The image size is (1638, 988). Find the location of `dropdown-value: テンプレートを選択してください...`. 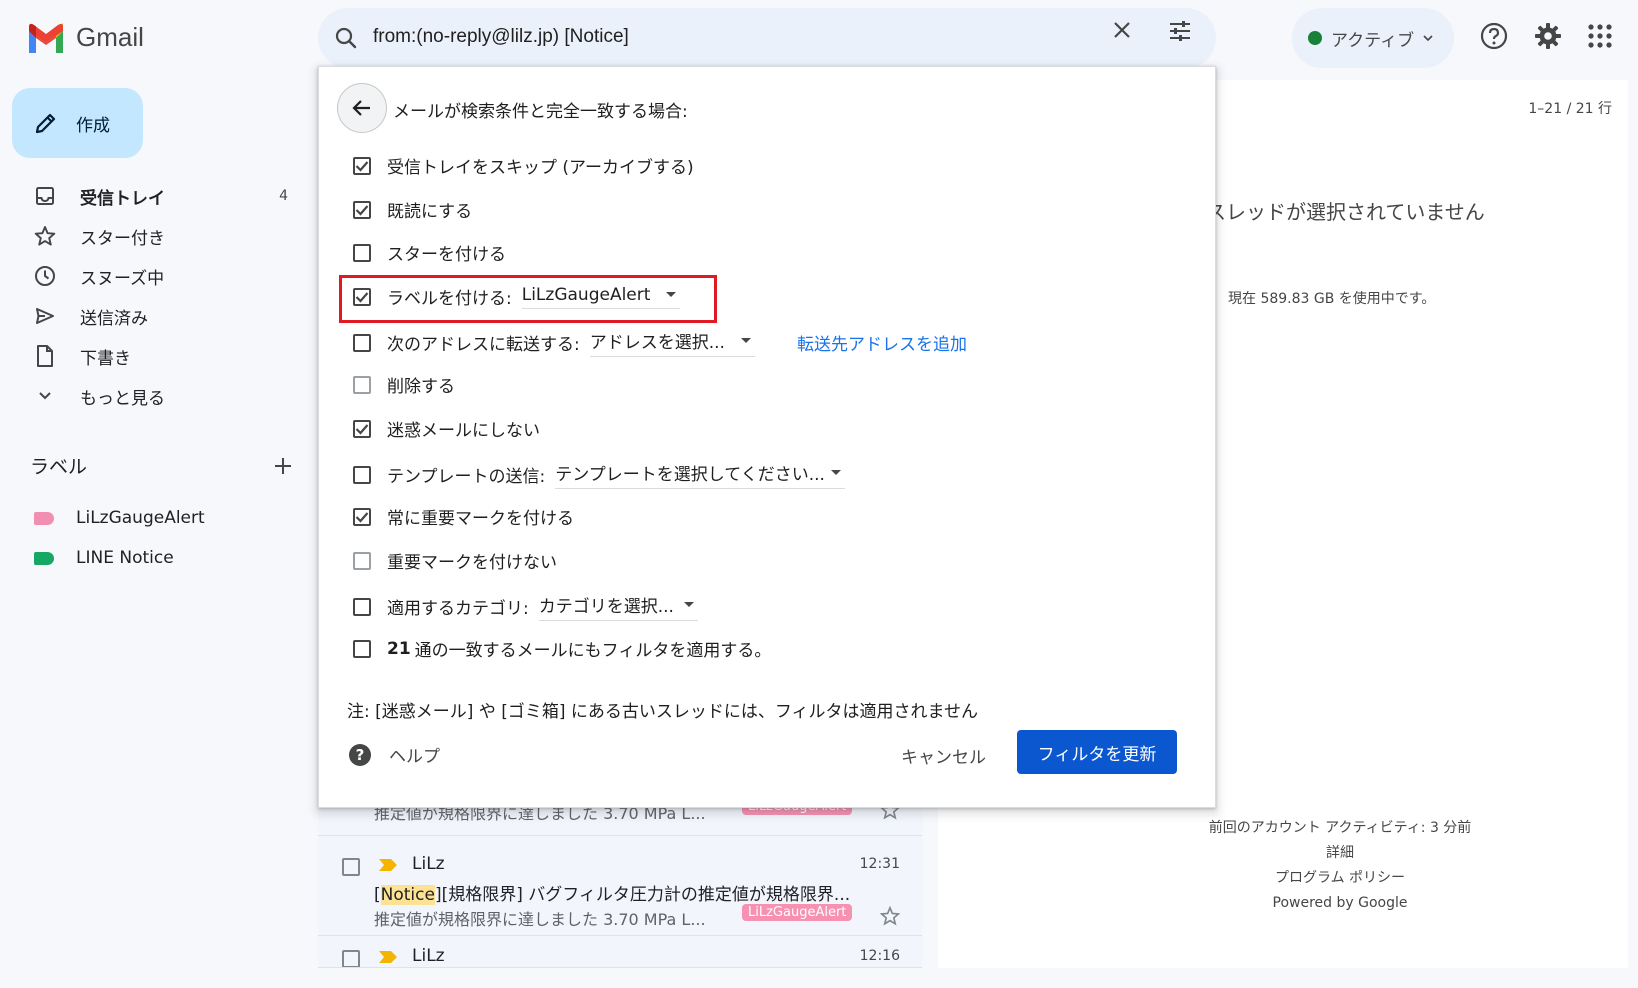

dropdown-value: テンプレートを選択してください... is located at coordinates (690, 475).